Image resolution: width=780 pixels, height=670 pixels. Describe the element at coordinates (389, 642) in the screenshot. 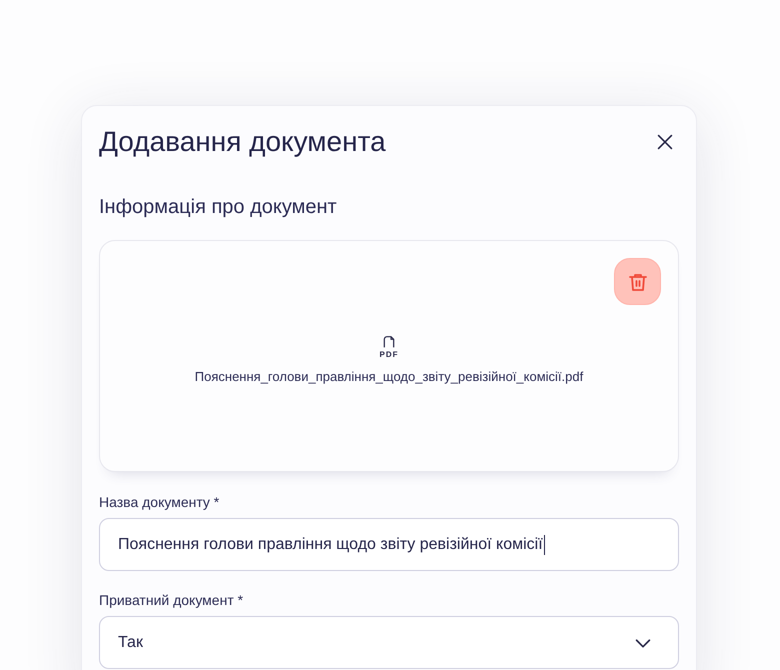

I see `select-field: Так` at that location.